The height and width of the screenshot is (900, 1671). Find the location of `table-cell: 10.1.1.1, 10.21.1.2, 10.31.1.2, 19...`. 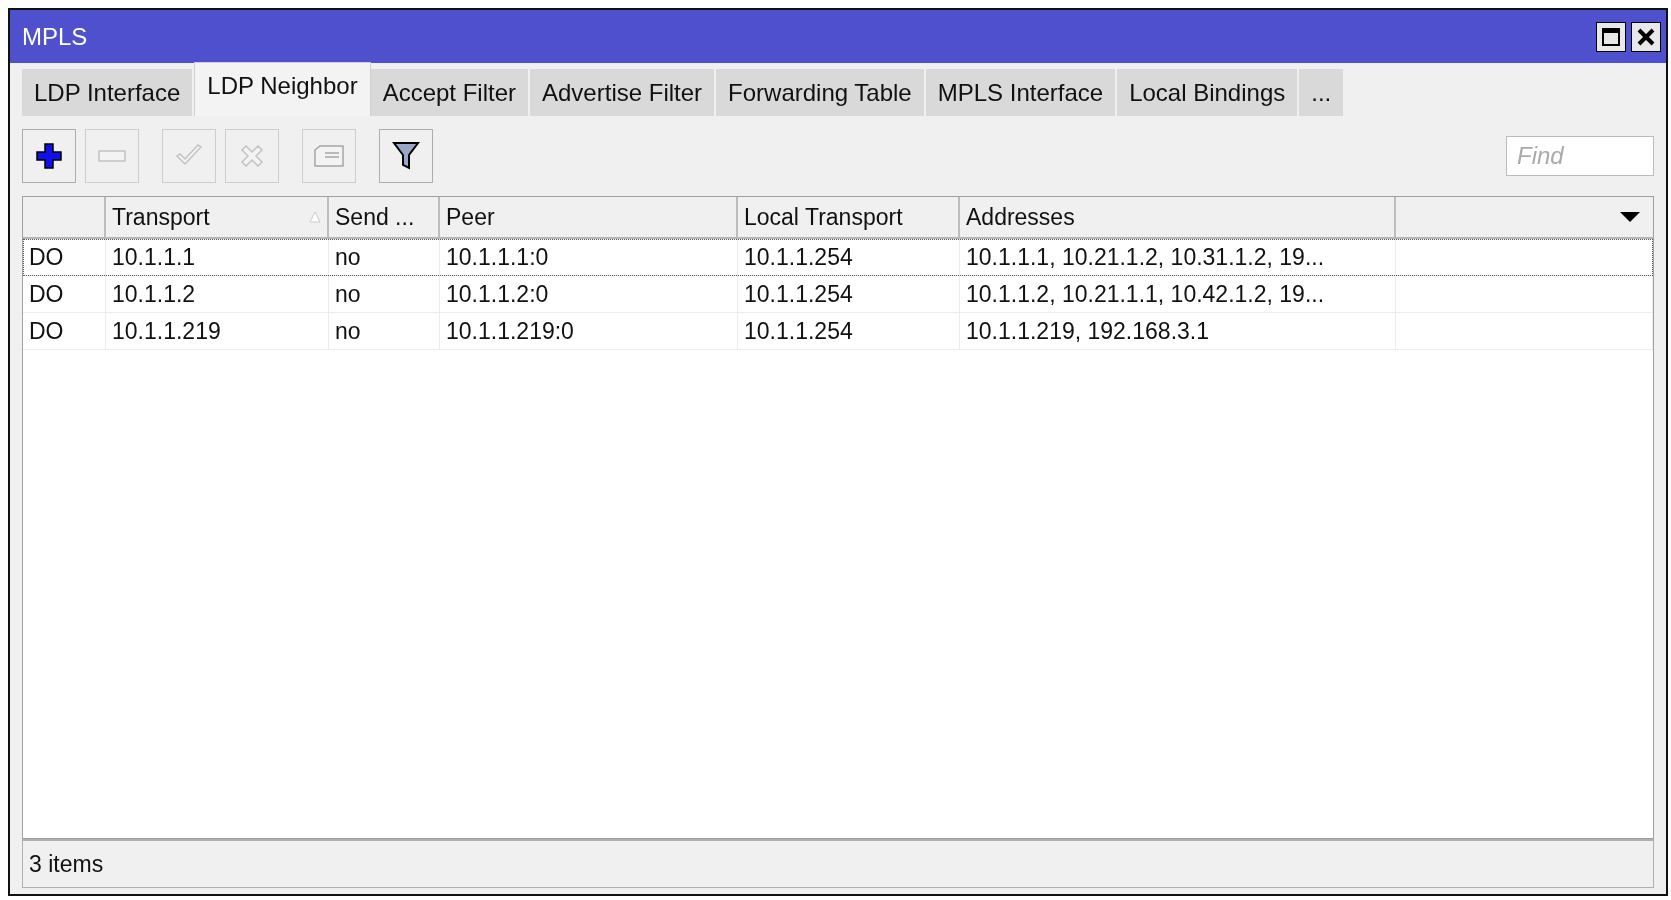

table-cell: 10.1.1.1, 10.21.1.2, 10.31.1.2, 19... is located at coordinates (1145, 257).